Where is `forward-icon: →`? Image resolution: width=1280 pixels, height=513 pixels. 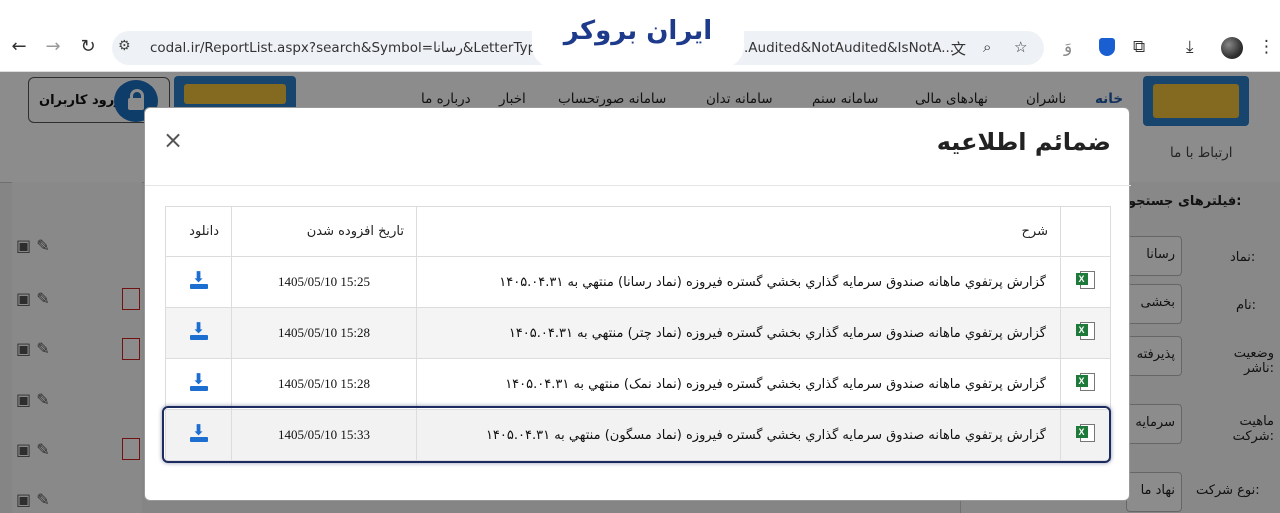
forward-icon: → is located at coordinates (53, 47).